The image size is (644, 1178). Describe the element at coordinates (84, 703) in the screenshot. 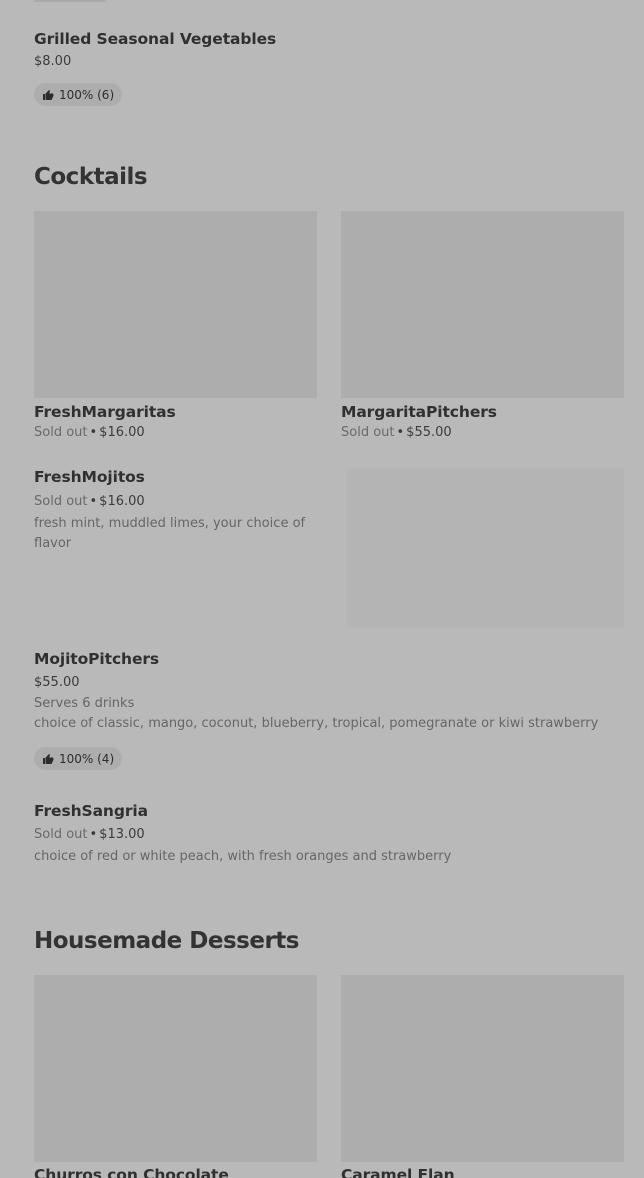

I see `item-serves: Serves 6 drinks` at that location.